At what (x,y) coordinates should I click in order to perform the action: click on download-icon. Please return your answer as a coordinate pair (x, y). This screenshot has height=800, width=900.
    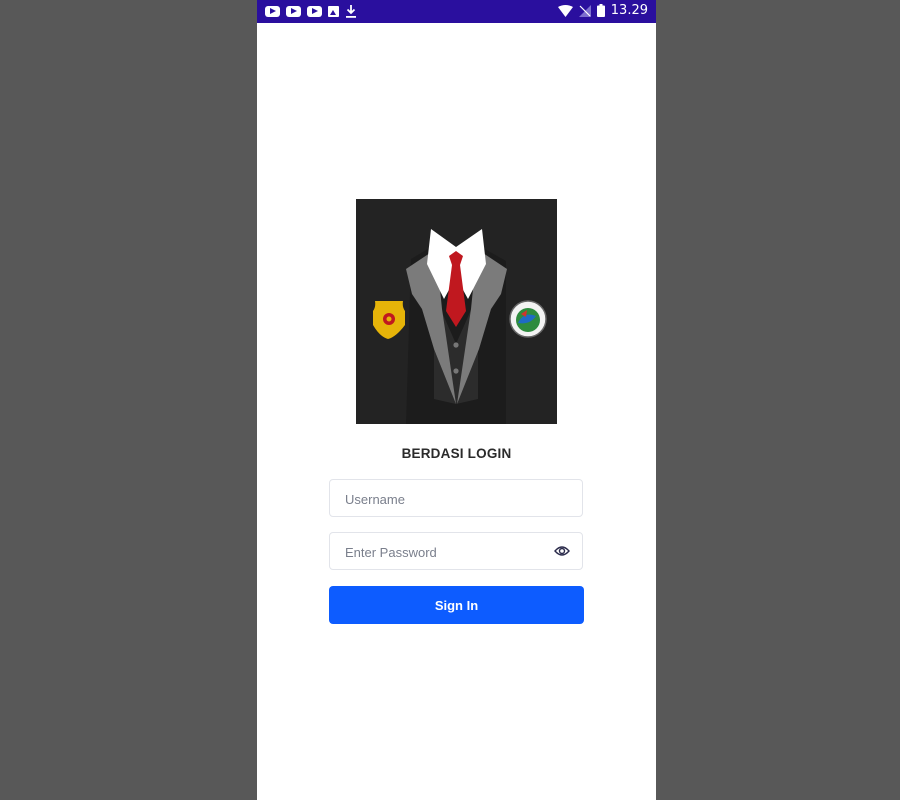
    Looking at the image, I should click on (351, 11).